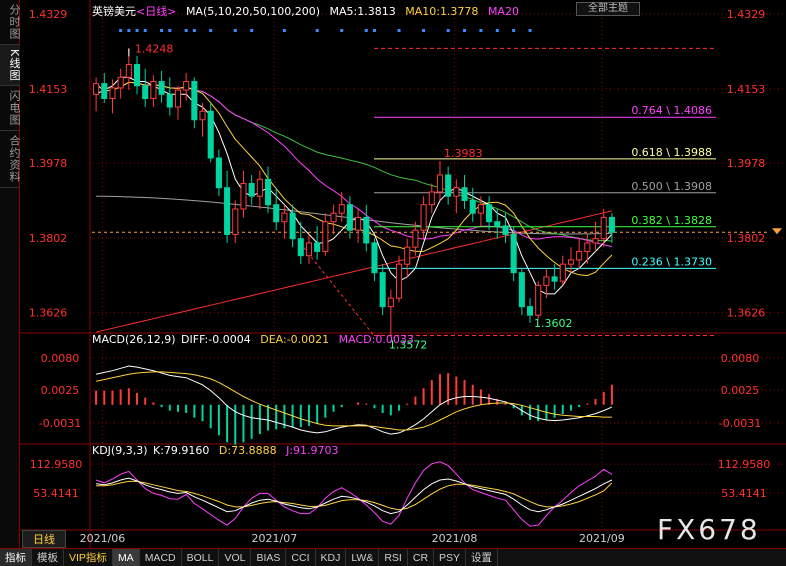 Image resolution: width=786 pixels, height=566 pixels. Describe the element at coordinates (10, 109) in the screenshot. I see `tab-flash-chart: 闪电图` at that location.